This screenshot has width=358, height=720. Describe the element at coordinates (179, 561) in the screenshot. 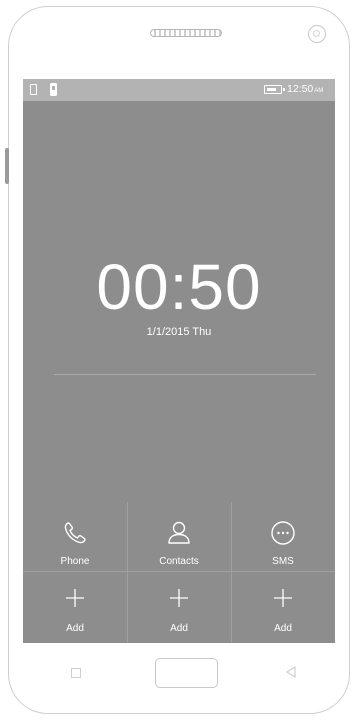

I see `shortcut-label: Contacts` at that location.